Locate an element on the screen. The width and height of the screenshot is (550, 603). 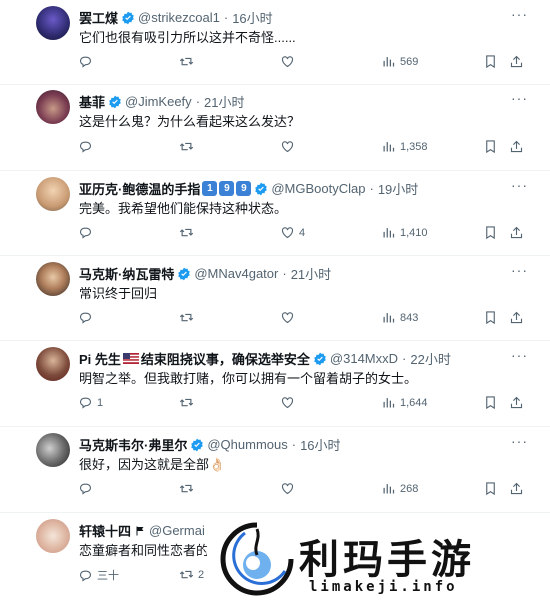
author-name: 亚历克·鲍德温的手指 is located at coordinates (139, 188).